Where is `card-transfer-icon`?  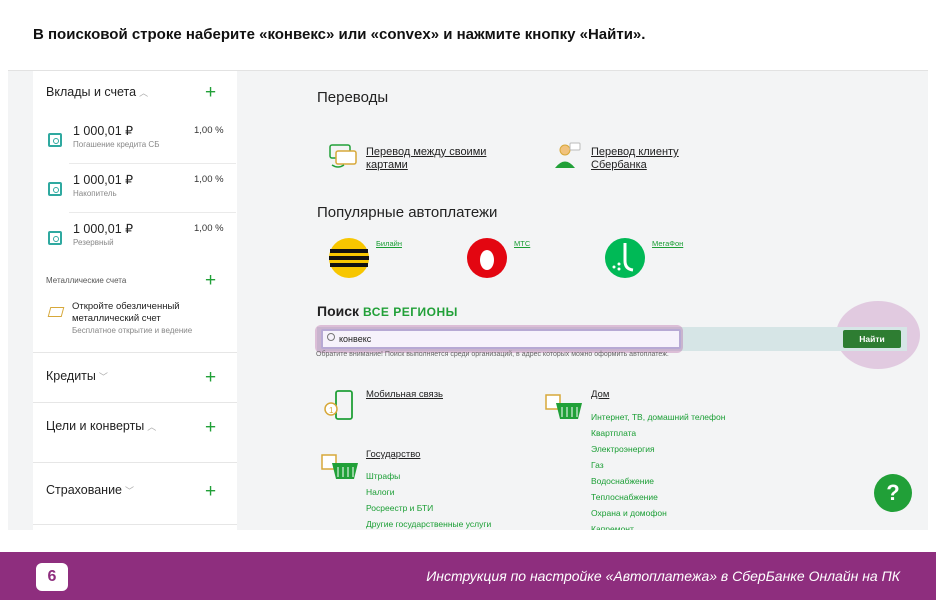 card-transfer-icon is located at coordinates (343, 156).